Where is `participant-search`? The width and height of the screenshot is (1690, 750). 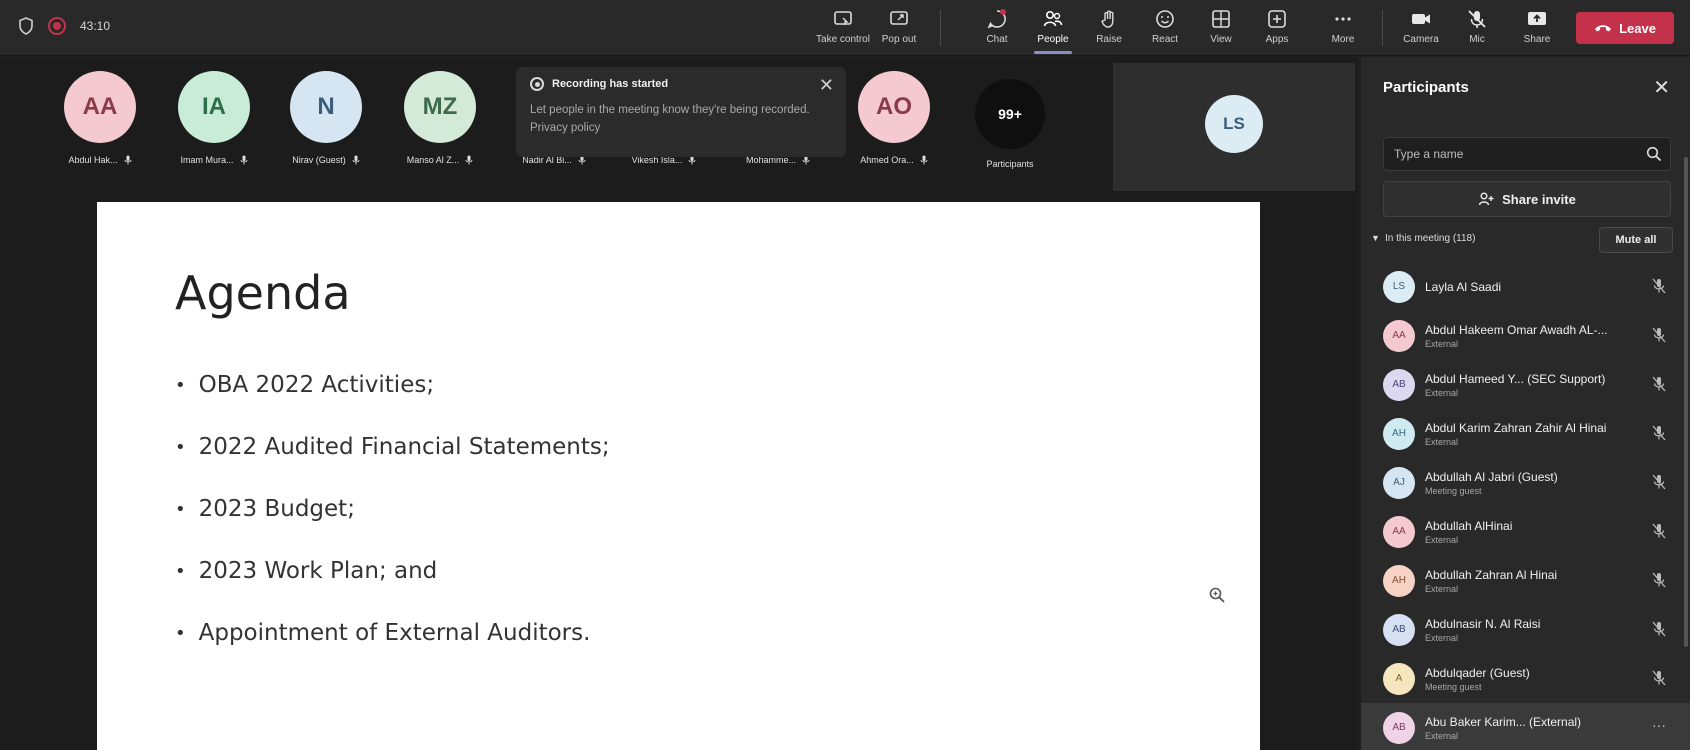 participant-search is located at coordinates (1527, 154).